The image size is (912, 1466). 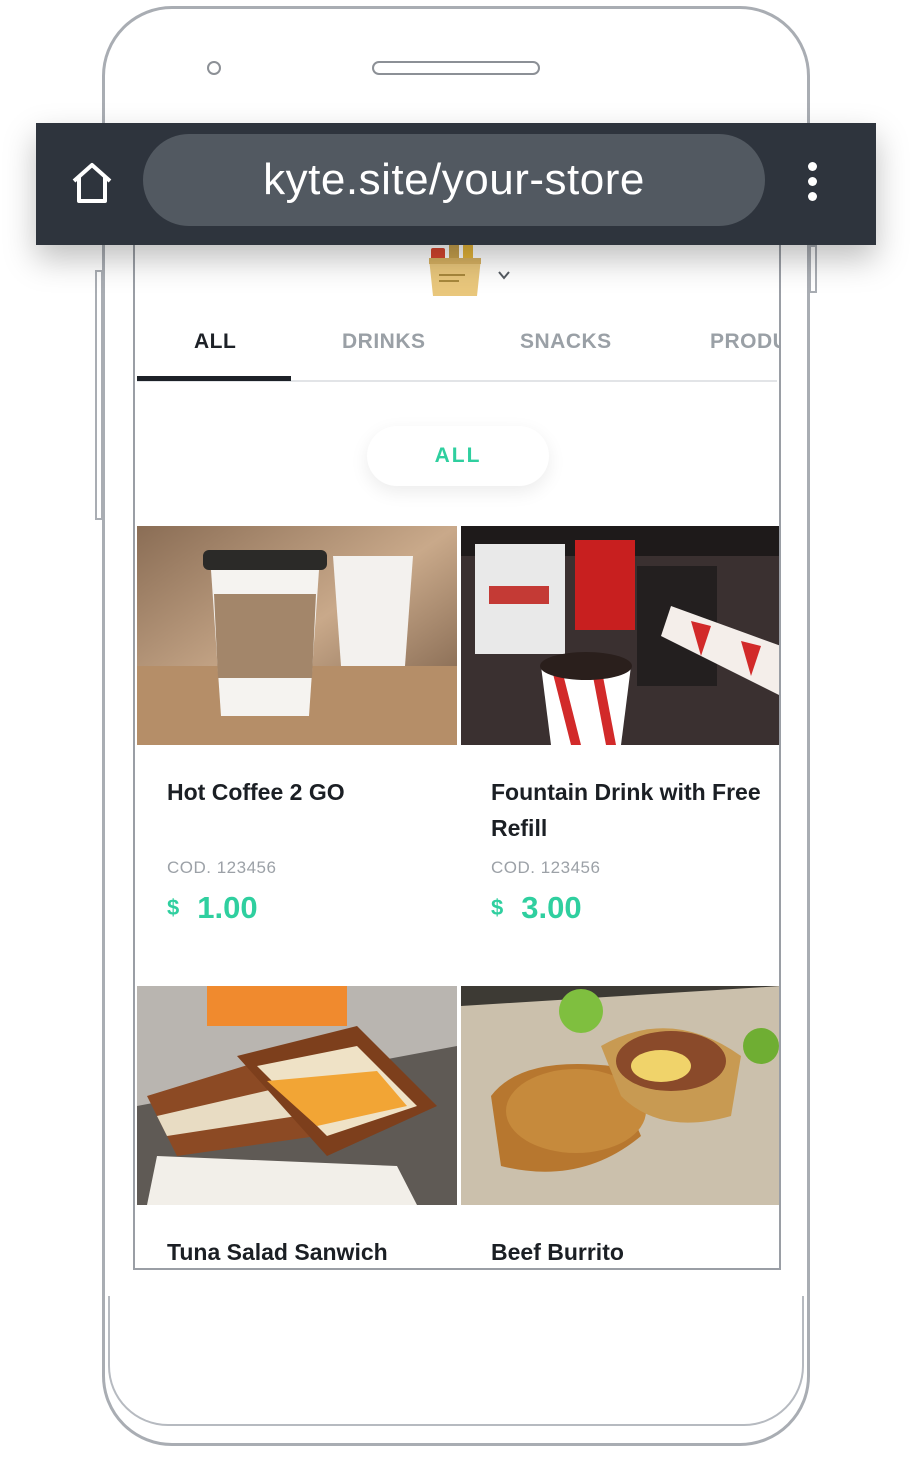 I want to click on category-filter-chip: ALL, so click(x=458, y=456).